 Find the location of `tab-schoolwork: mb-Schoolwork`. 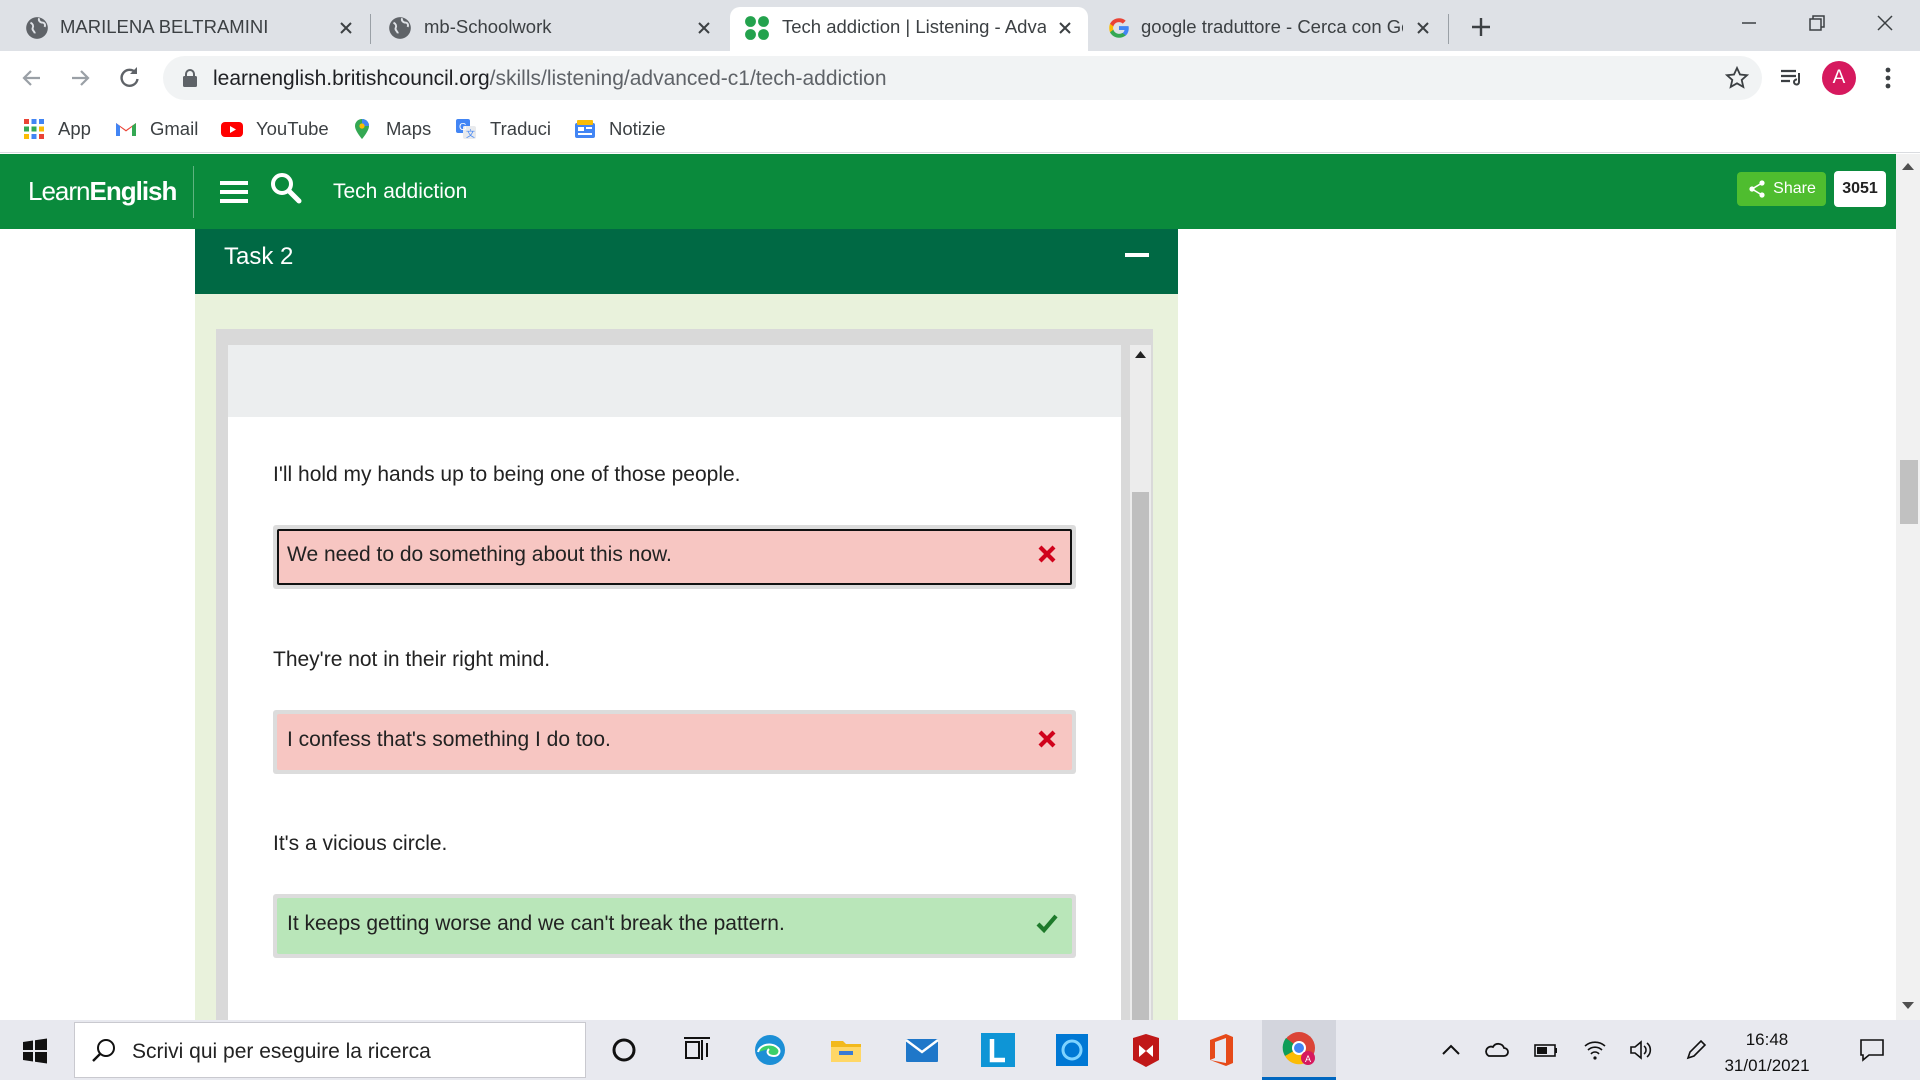

tab-schoolwork: mb-Schoolwork is located at coordinates (548, 29).